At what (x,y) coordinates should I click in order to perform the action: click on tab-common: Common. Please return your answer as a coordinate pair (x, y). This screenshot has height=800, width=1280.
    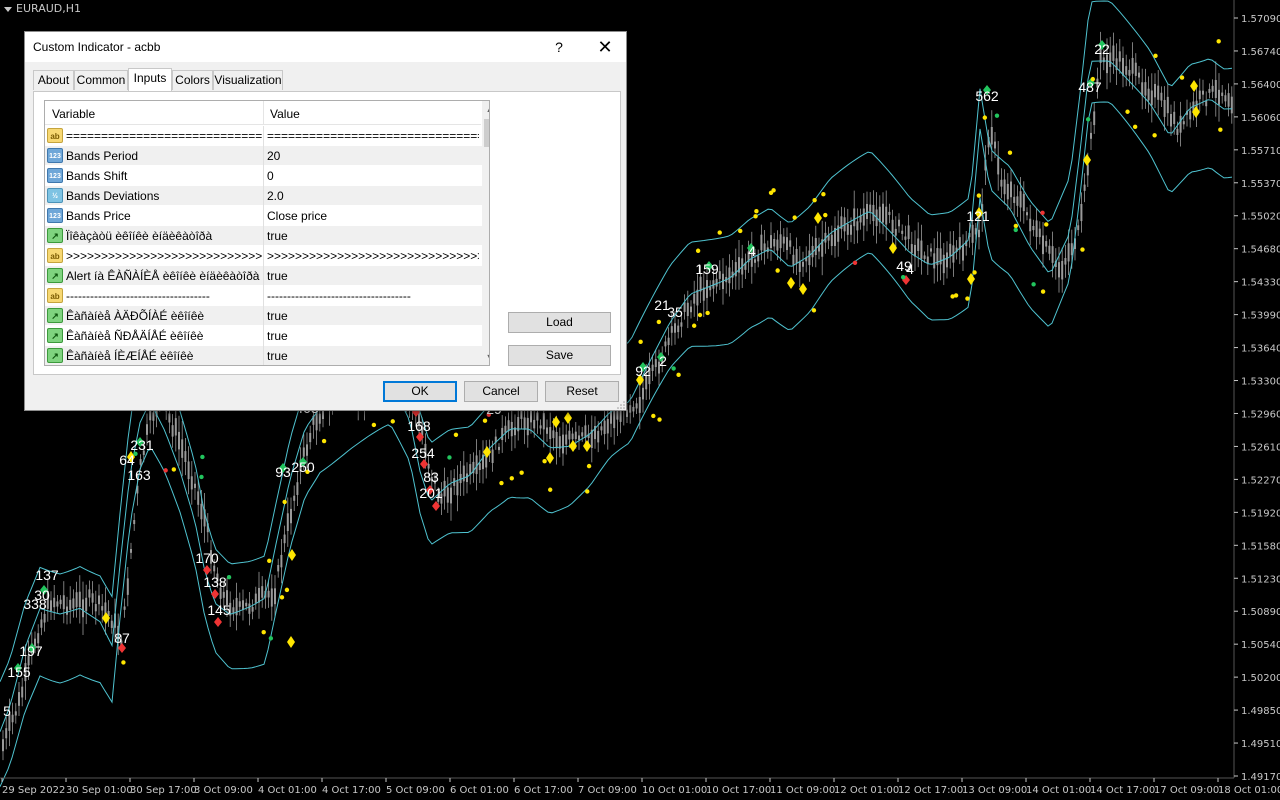
    Looking at the image, I should click on (101, 80).